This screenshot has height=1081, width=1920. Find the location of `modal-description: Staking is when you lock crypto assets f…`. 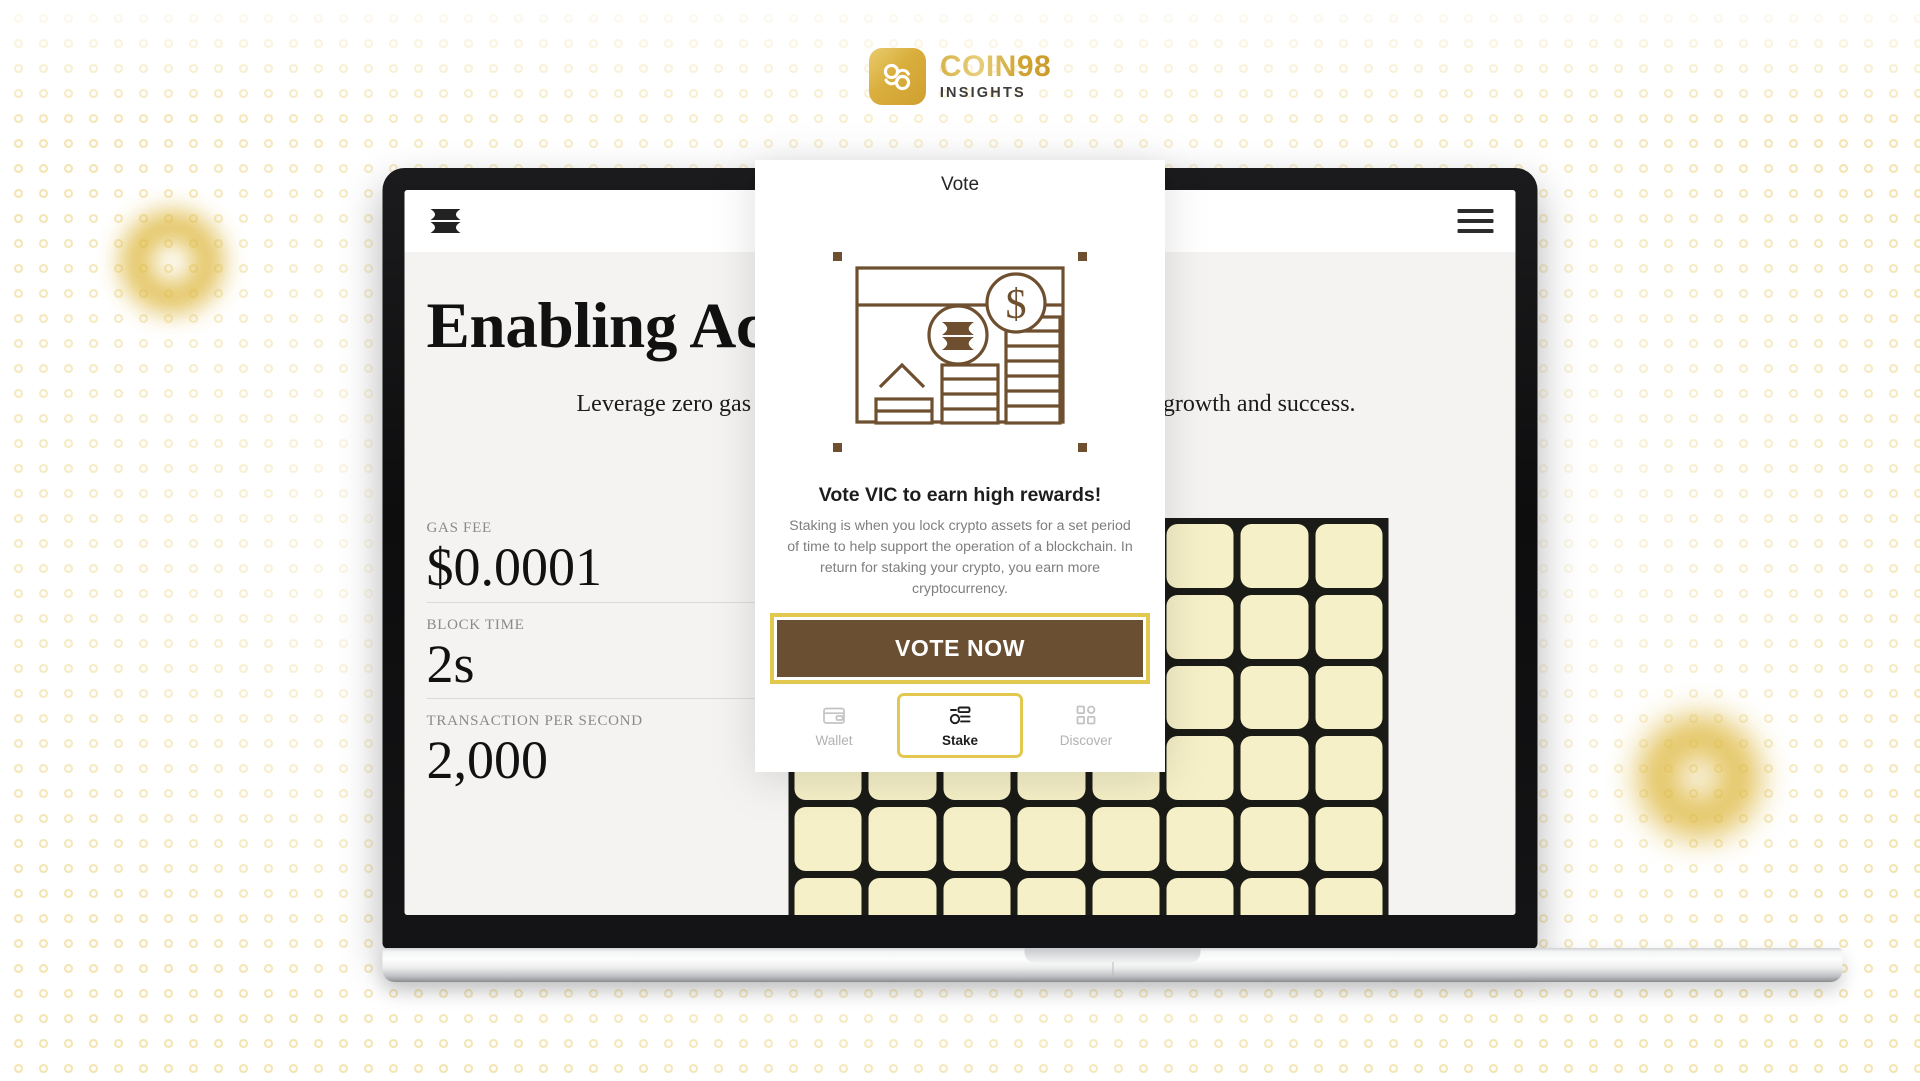

modal-description: Staking is when you lock crypto assets f… is located at coordinates (960, 558).